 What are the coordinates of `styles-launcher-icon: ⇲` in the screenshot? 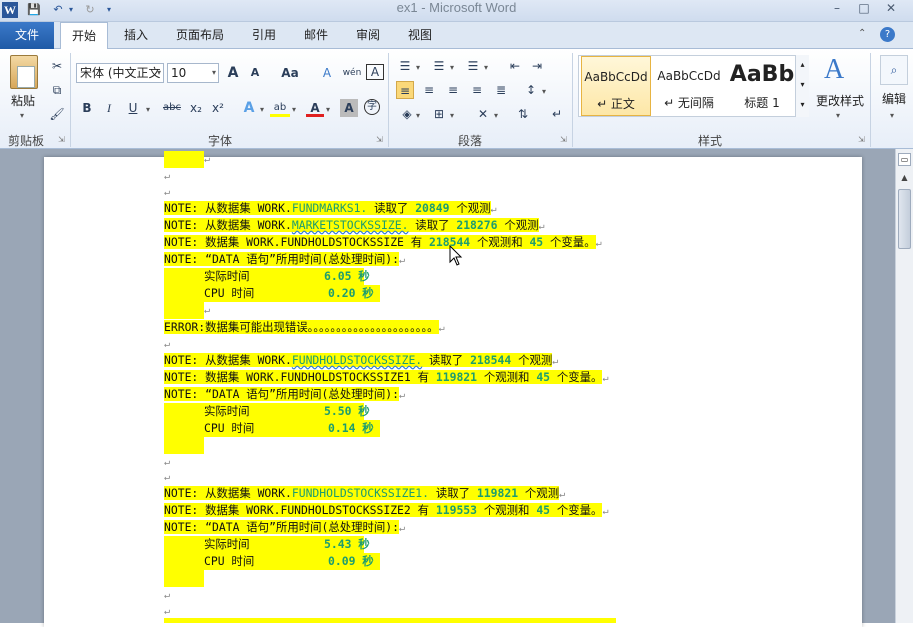 It's located at (861, 139).